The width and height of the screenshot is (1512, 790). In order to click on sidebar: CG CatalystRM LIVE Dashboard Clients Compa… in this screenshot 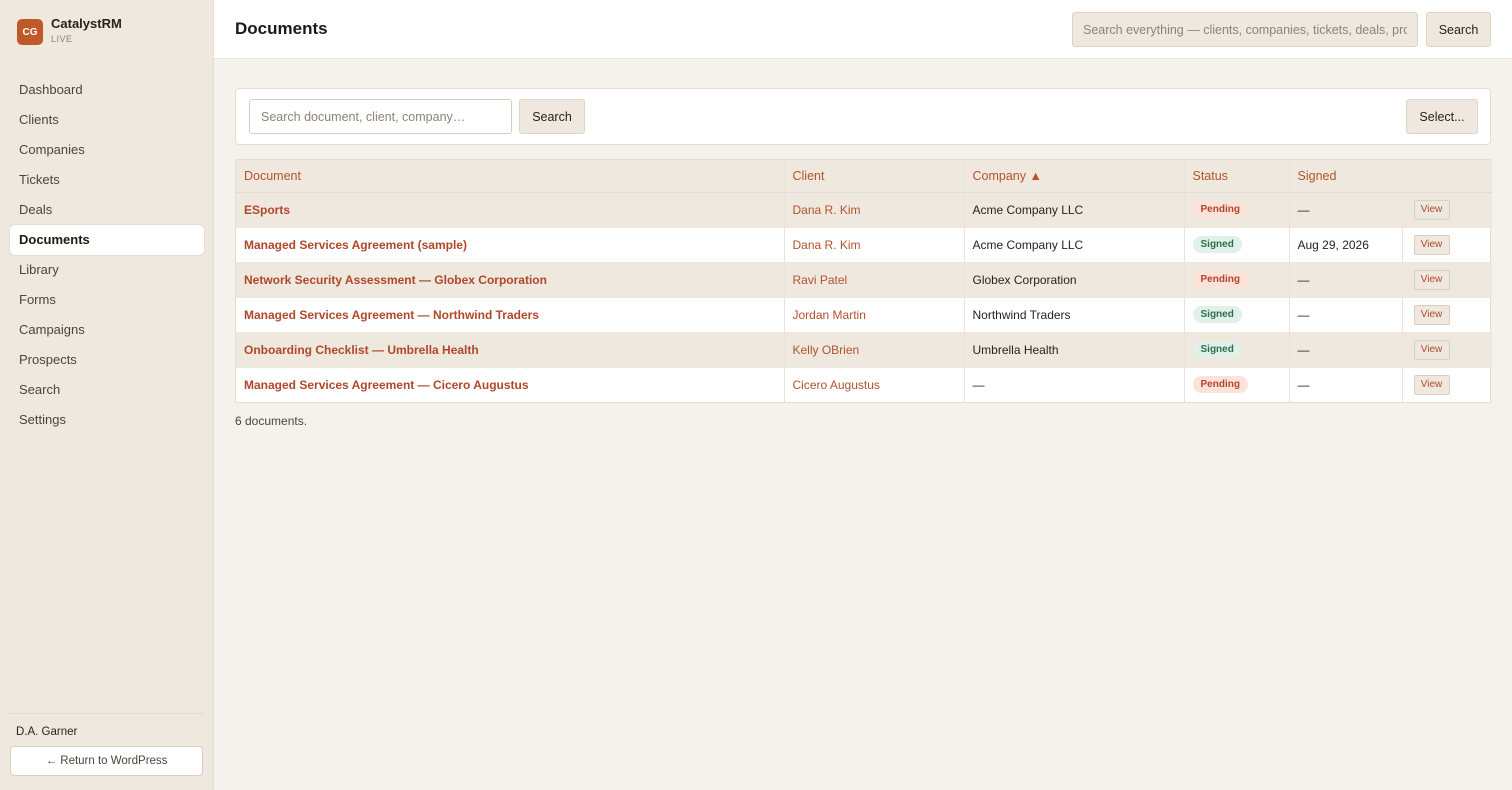, I will do `click(107, 395)`.